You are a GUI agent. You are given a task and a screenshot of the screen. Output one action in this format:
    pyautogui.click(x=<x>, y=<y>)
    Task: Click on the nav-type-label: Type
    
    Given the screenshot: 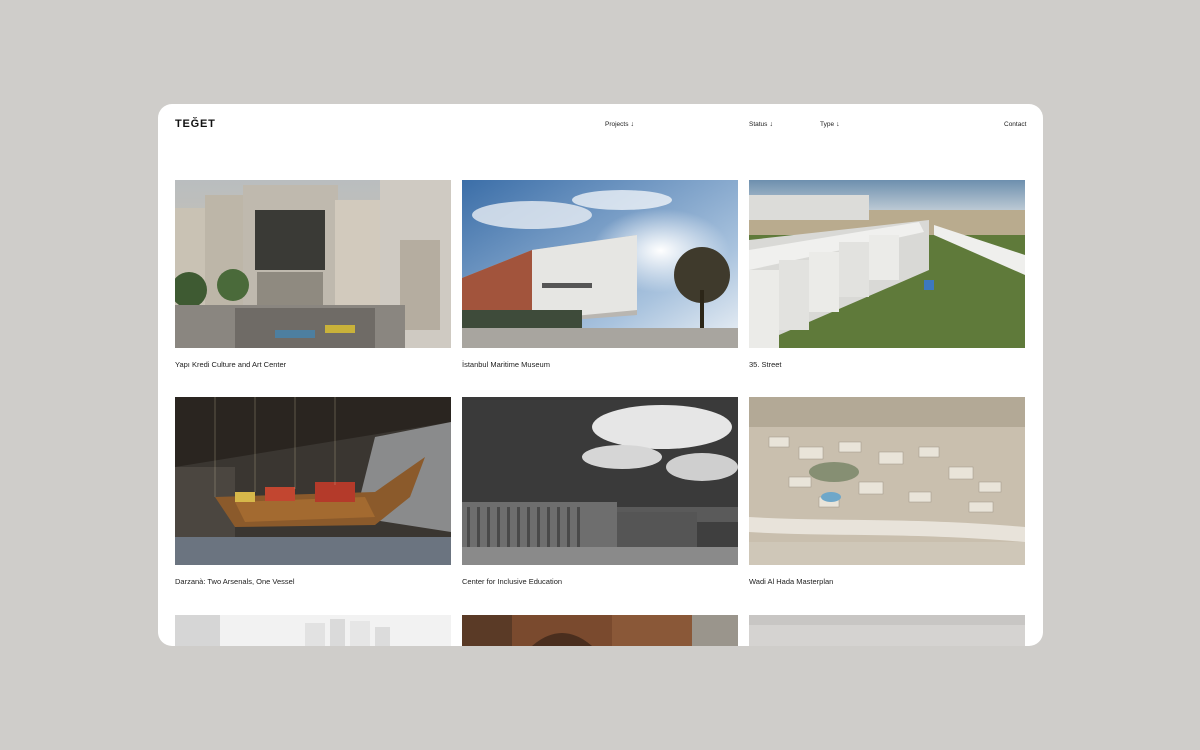 What is the action you would take?
    pyautogui.click(x=827, y=124)
    